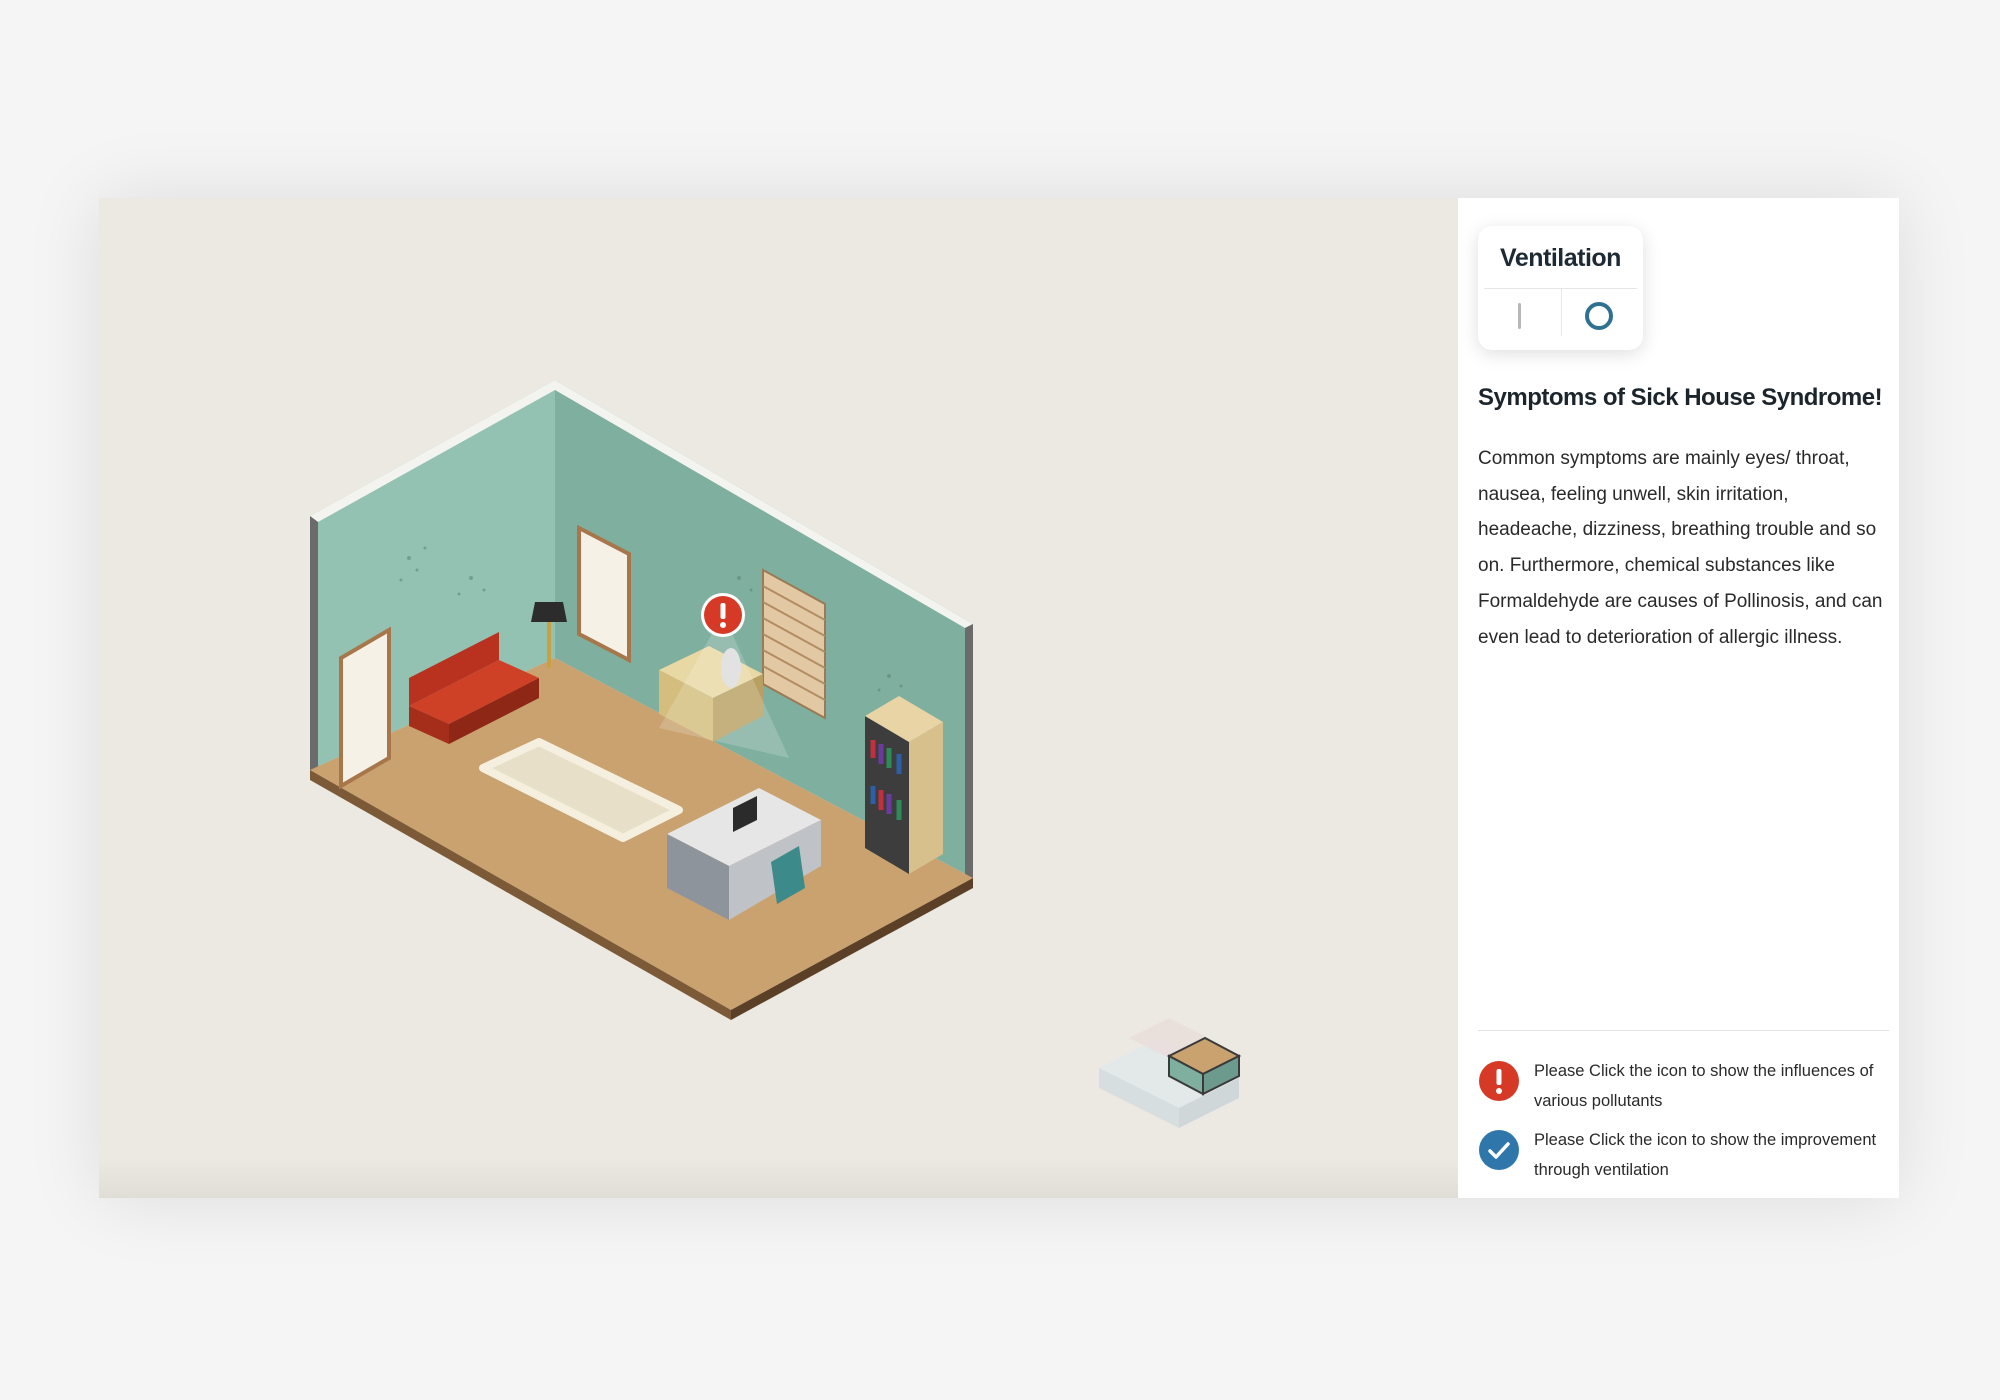 This screenshot has height=1400, width=2000. I want to click on left-wall-edge, so click(314, 644).